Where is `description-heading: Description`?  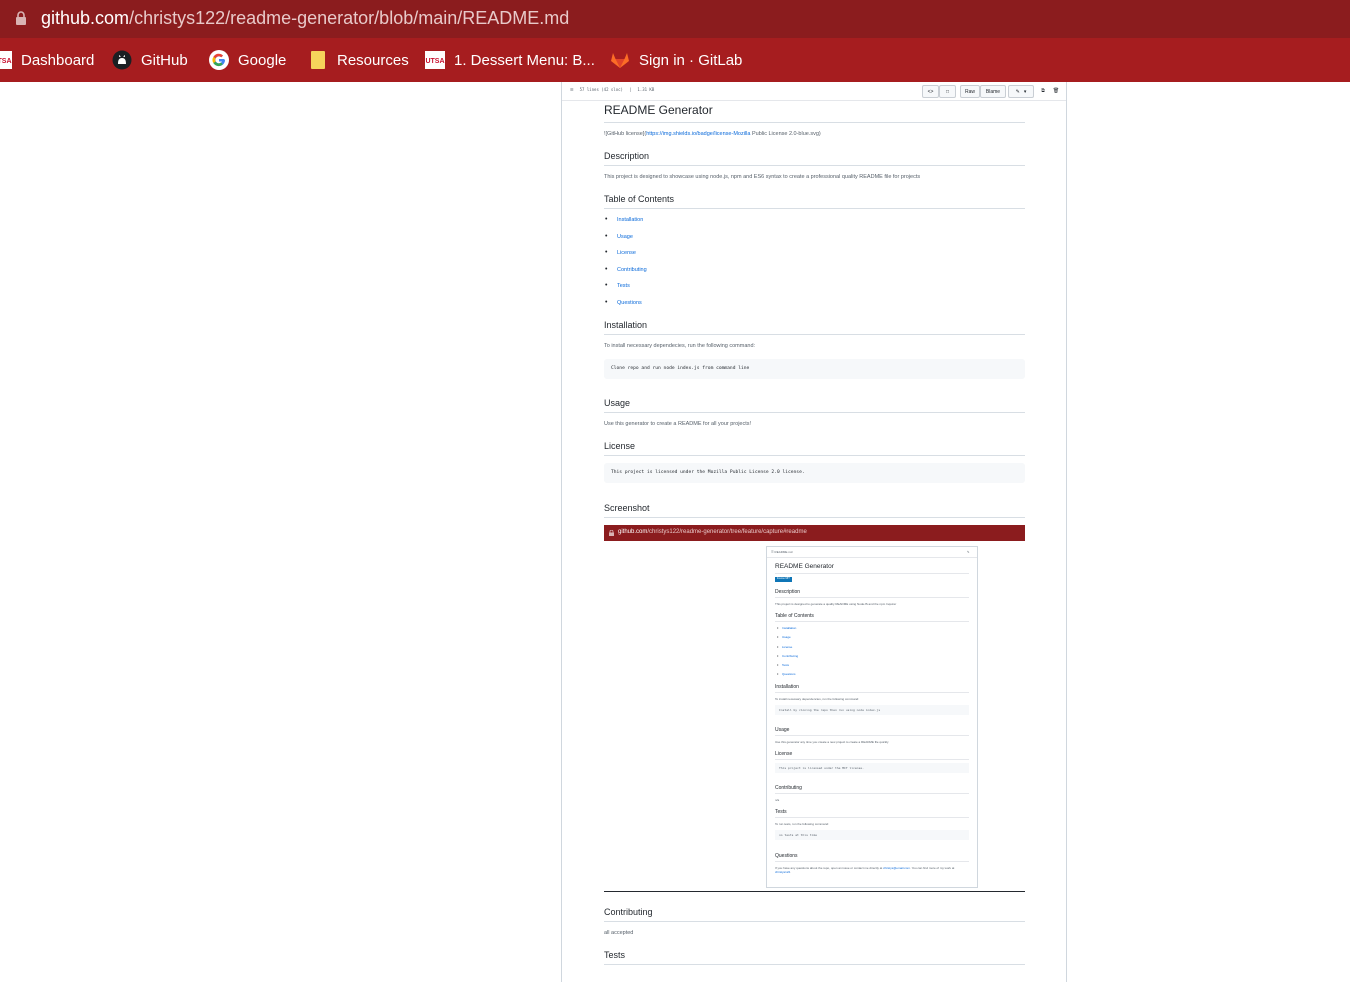
description-heading: Description is located at coordinates (627, 156).